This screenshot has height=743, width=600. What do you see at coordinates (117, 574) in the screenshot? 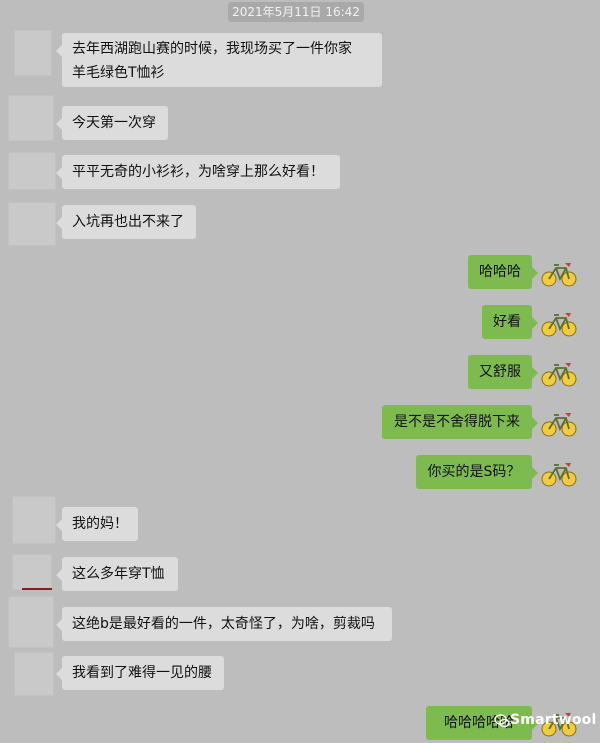
I see `incoming-message: 这么多年穿T恤` at bounding box center [117, 574].